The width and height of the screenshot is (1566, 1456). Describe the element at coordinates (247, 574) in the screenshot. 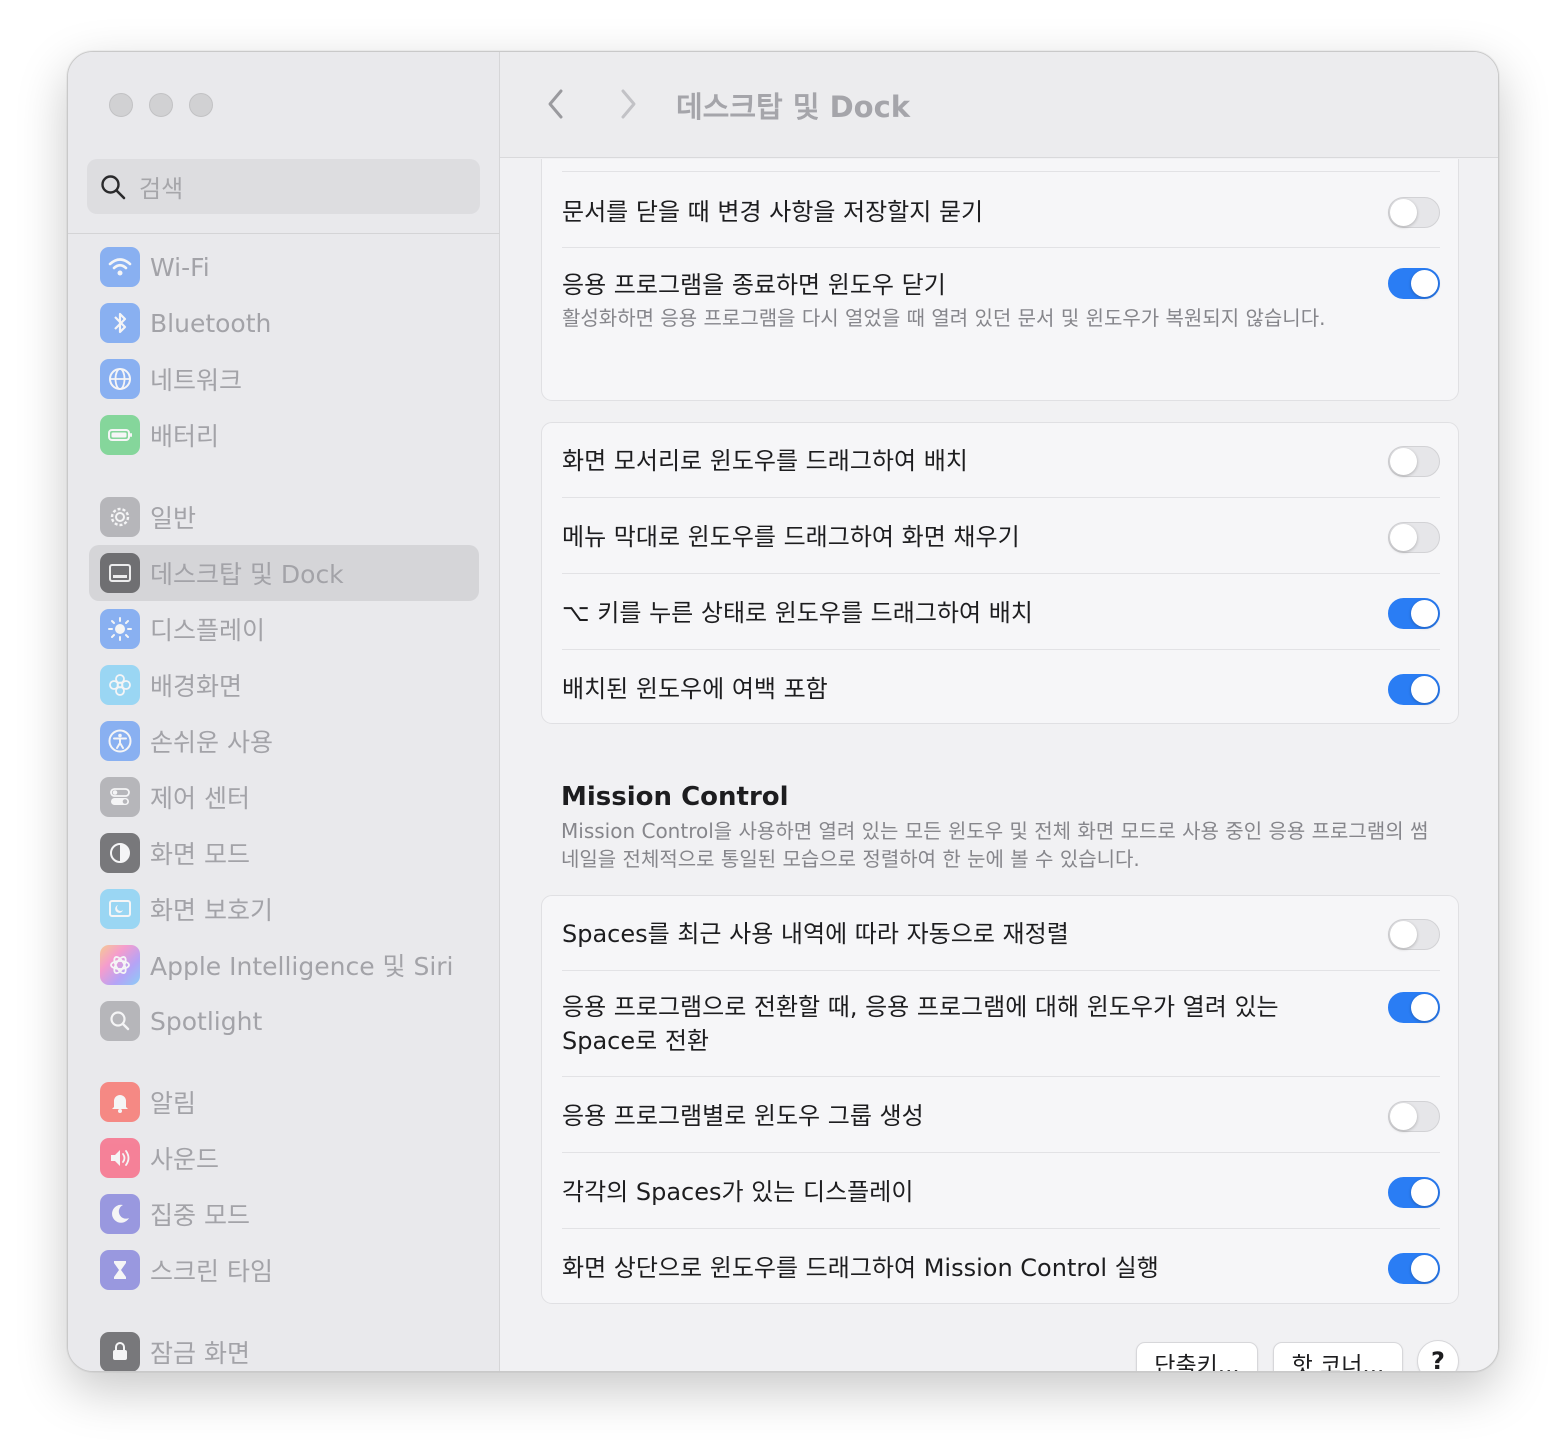

I see `sidebar-item-label: 데스크탑 및 Dock` at that location.